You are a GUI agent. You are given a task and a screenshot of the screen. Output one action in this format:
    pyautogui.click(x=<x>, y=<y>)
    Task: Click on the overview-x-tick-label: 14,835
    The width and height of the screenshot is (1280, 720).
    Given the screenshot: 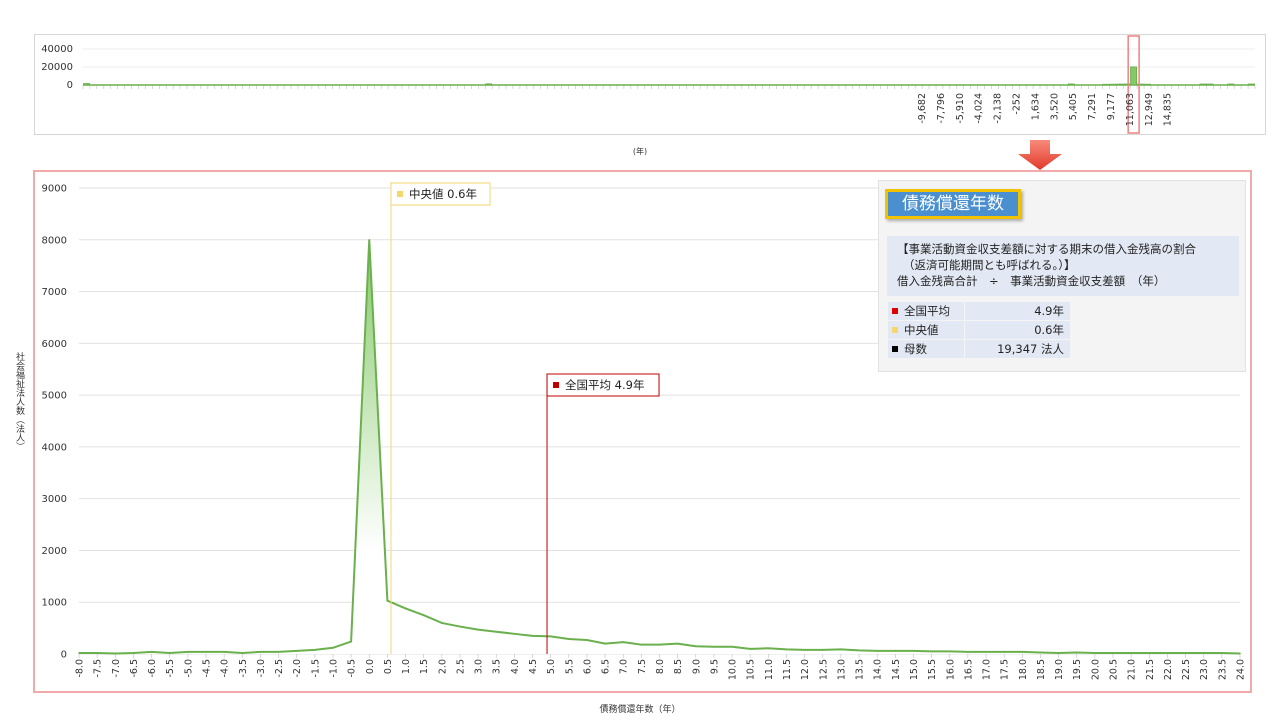 What is the action you would take?
    pyautogui.click(x=1168, y=109)
    